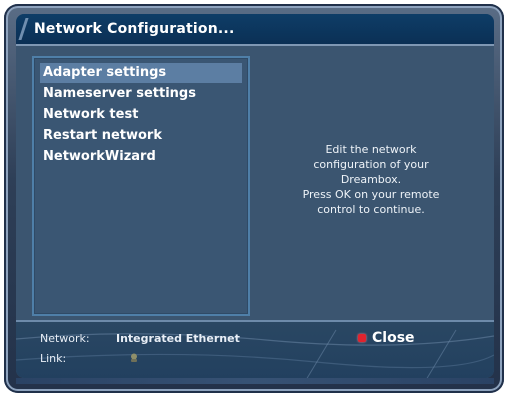  What do you see at coordinates (178, 338) in the screenshot?
I see `network-adapter-value: Integrated Ethernet` at bounding box center [178, 338].